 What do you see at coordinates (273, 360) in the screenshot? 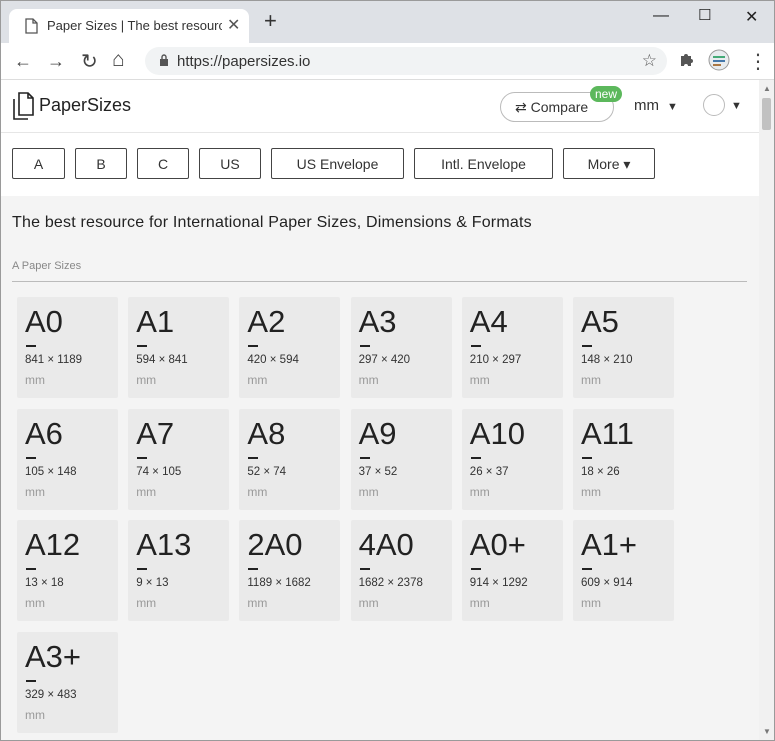
I see `size-dimensions: 420 × 594` at bounding box center [273, 360].